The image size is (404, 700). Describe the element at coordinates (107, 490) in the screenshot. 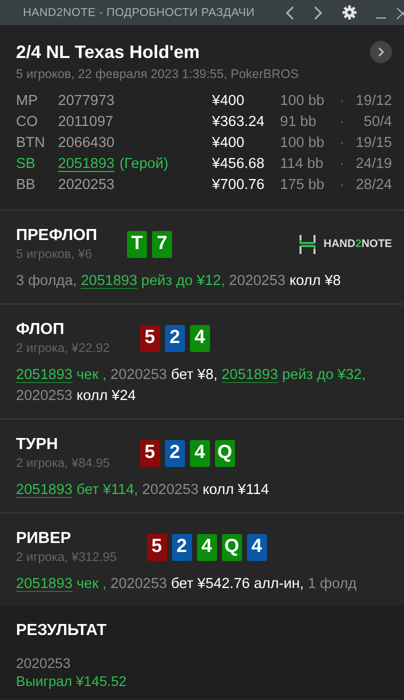

I see `action-text: бет ¥114,` at that location.